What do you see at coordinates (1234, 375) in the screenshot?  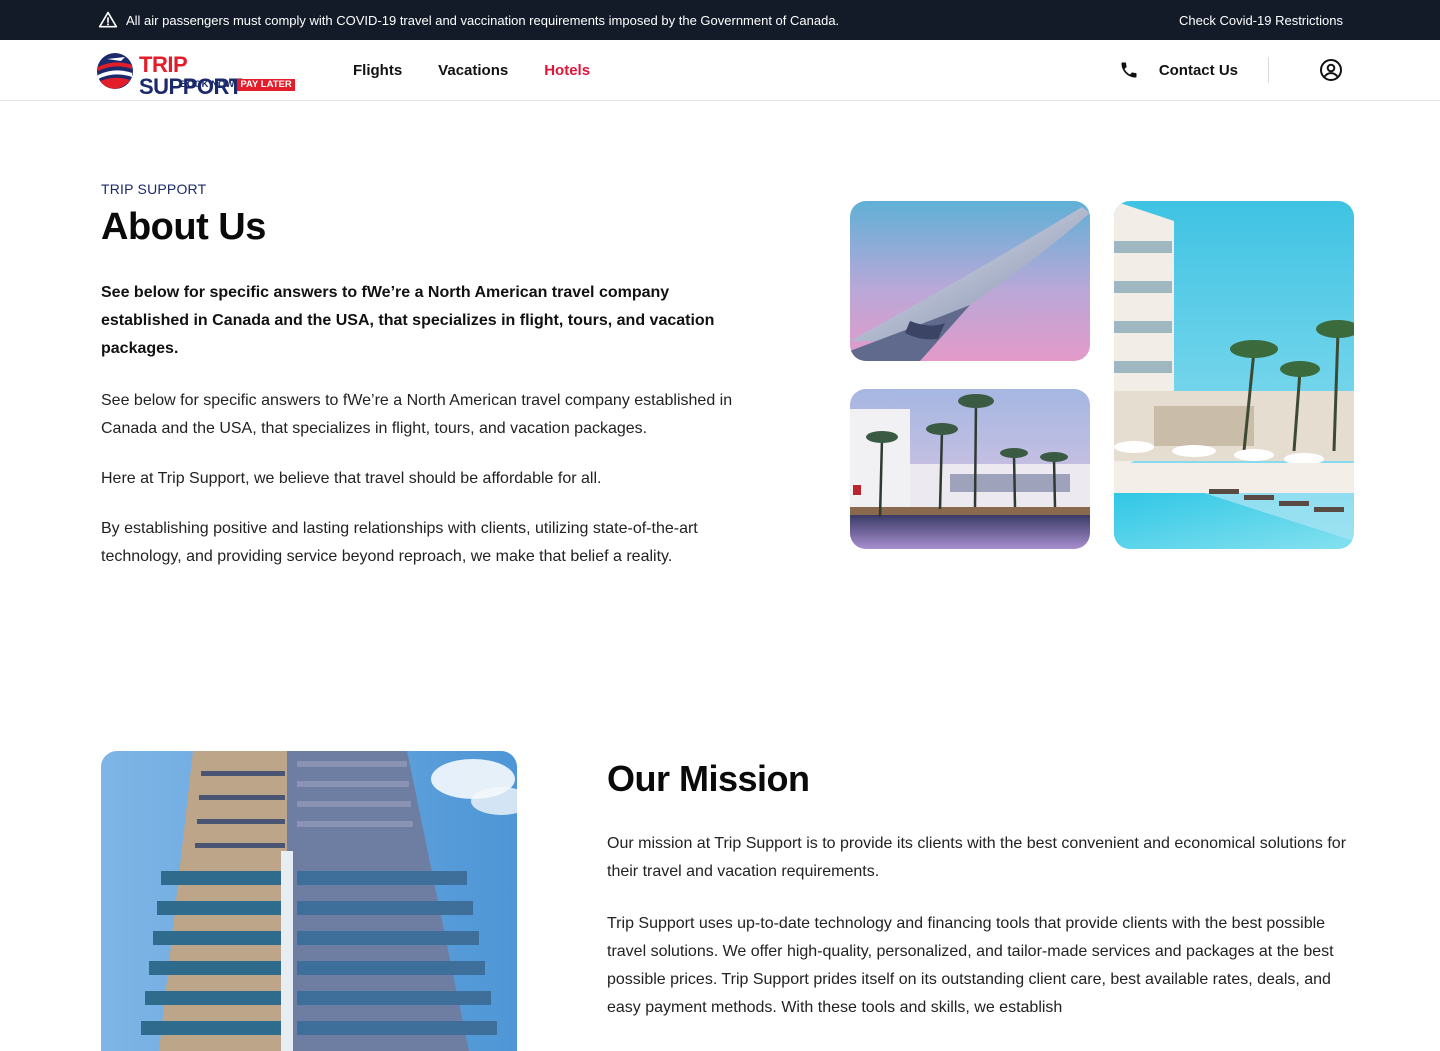 I see `resort-building-pool-photo` at bounding box center [1234, 375].